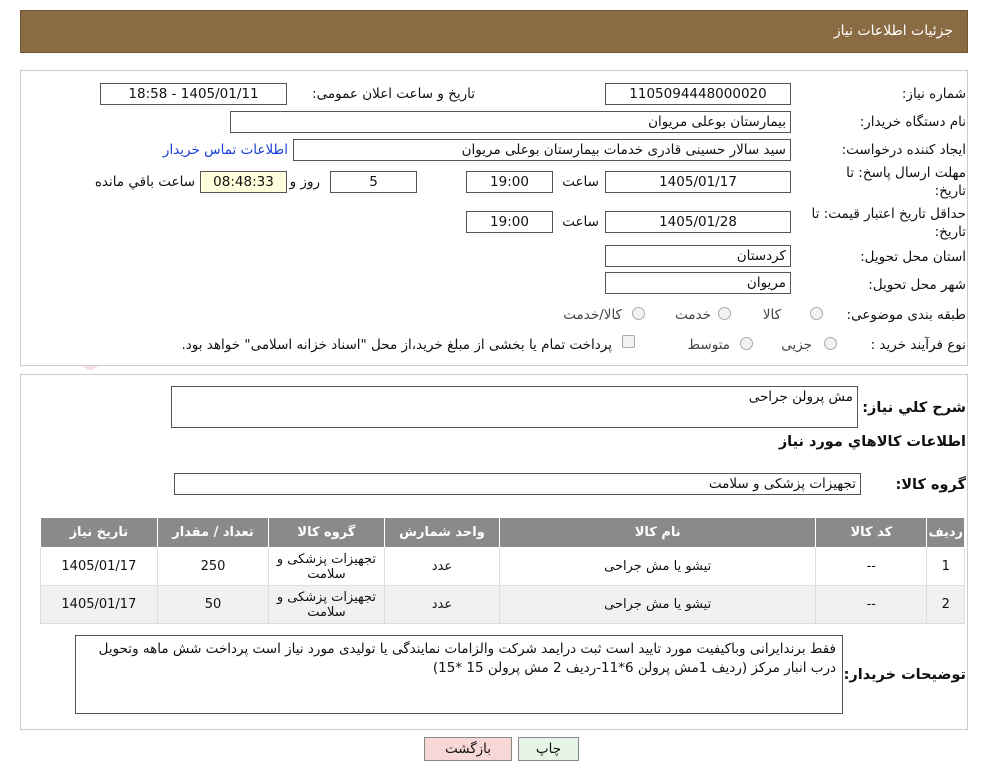 The image size is (985, 783). What do you see at coordinates (243, 182) in the screenshot?
I see `remaining-time-field: 08:48:33` at bounding box center [243, 182].